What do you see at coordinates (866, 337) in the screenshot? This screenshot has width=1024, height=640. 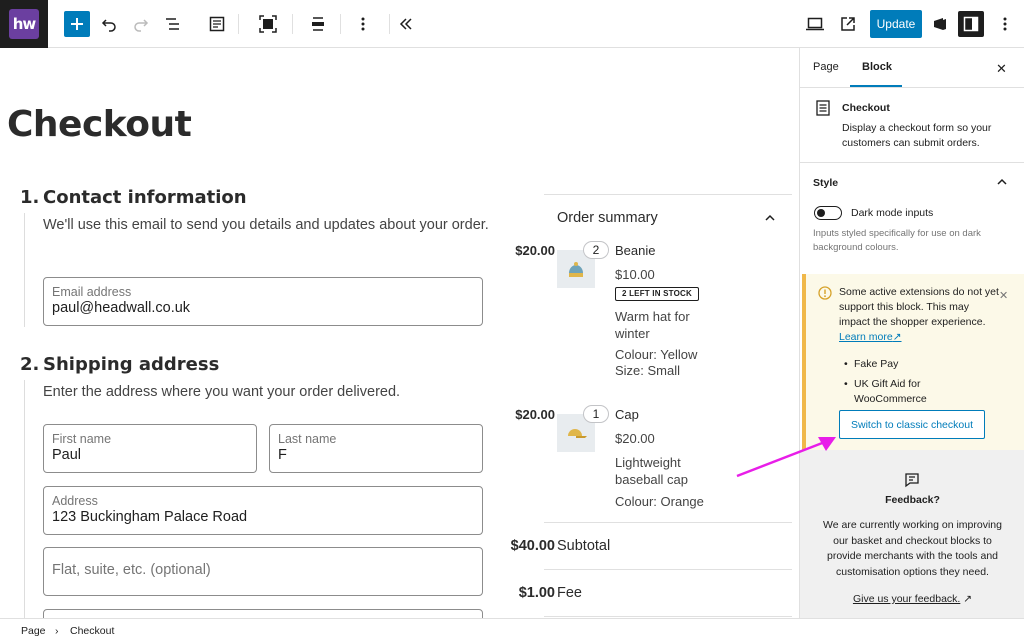 I see `learn-more-text: Learn more` at bounding box center [866, 337].